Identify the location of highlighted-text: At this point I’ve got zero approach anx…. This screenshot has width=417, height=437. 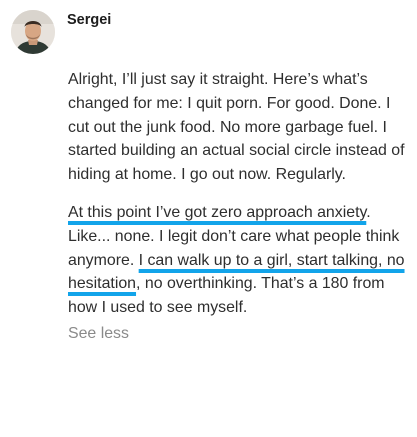
(217, 212).